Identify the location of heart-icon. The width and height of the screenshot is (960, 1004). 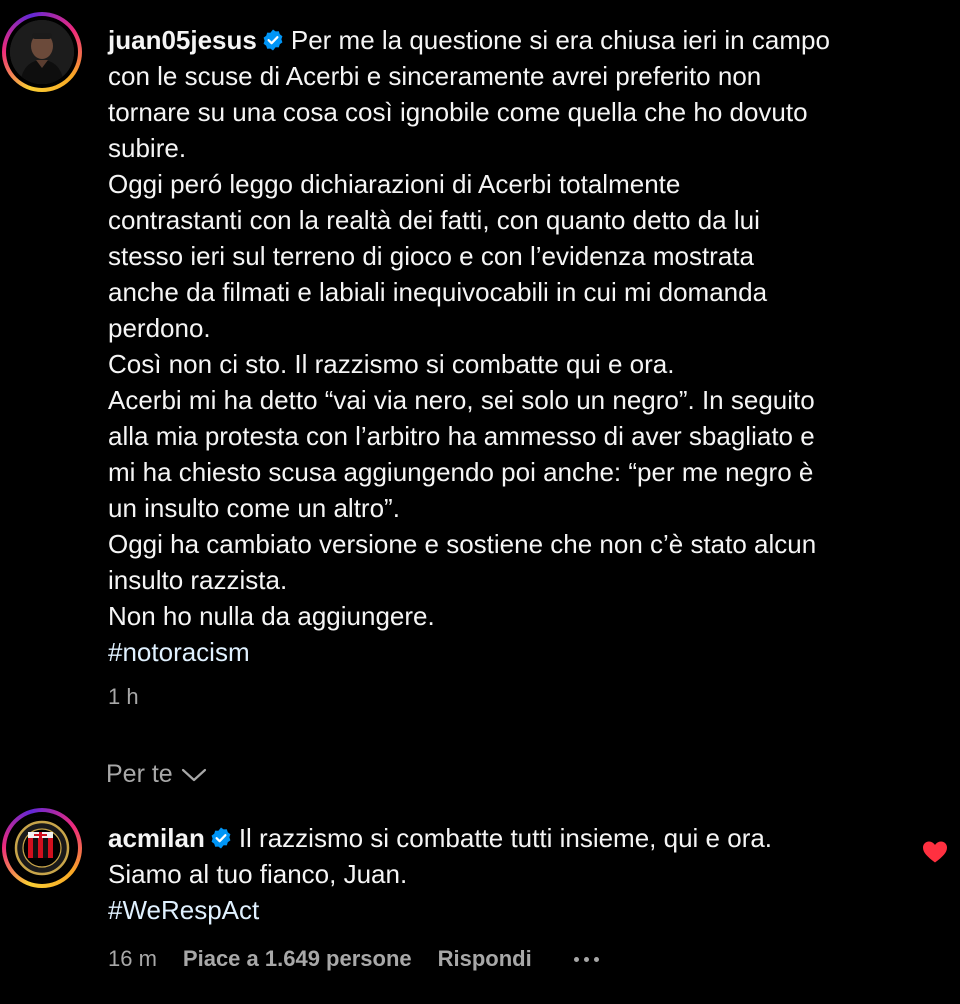
(935, 852).